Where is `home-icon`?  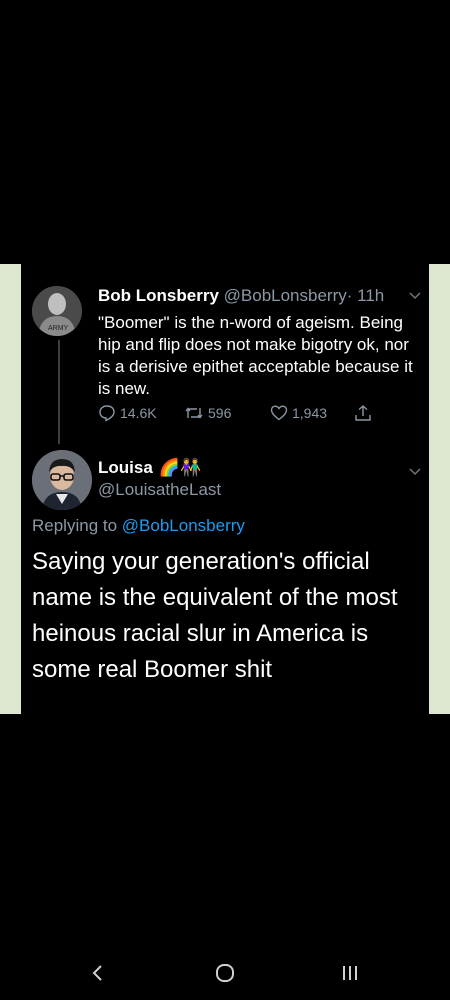 home-icon is located at coordinates (225, 973).